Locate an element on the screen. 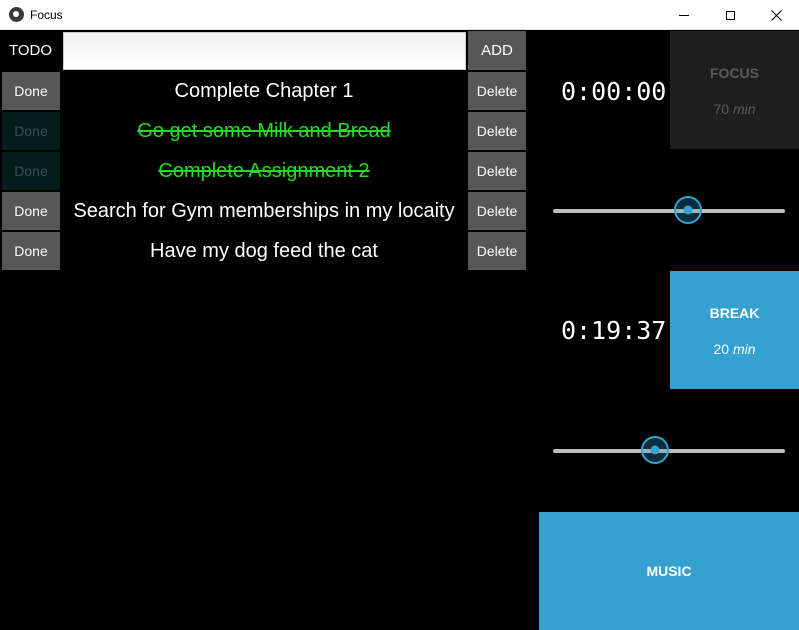 The image size is (799, 630). maximize-button is located at coordinates (730, 15).